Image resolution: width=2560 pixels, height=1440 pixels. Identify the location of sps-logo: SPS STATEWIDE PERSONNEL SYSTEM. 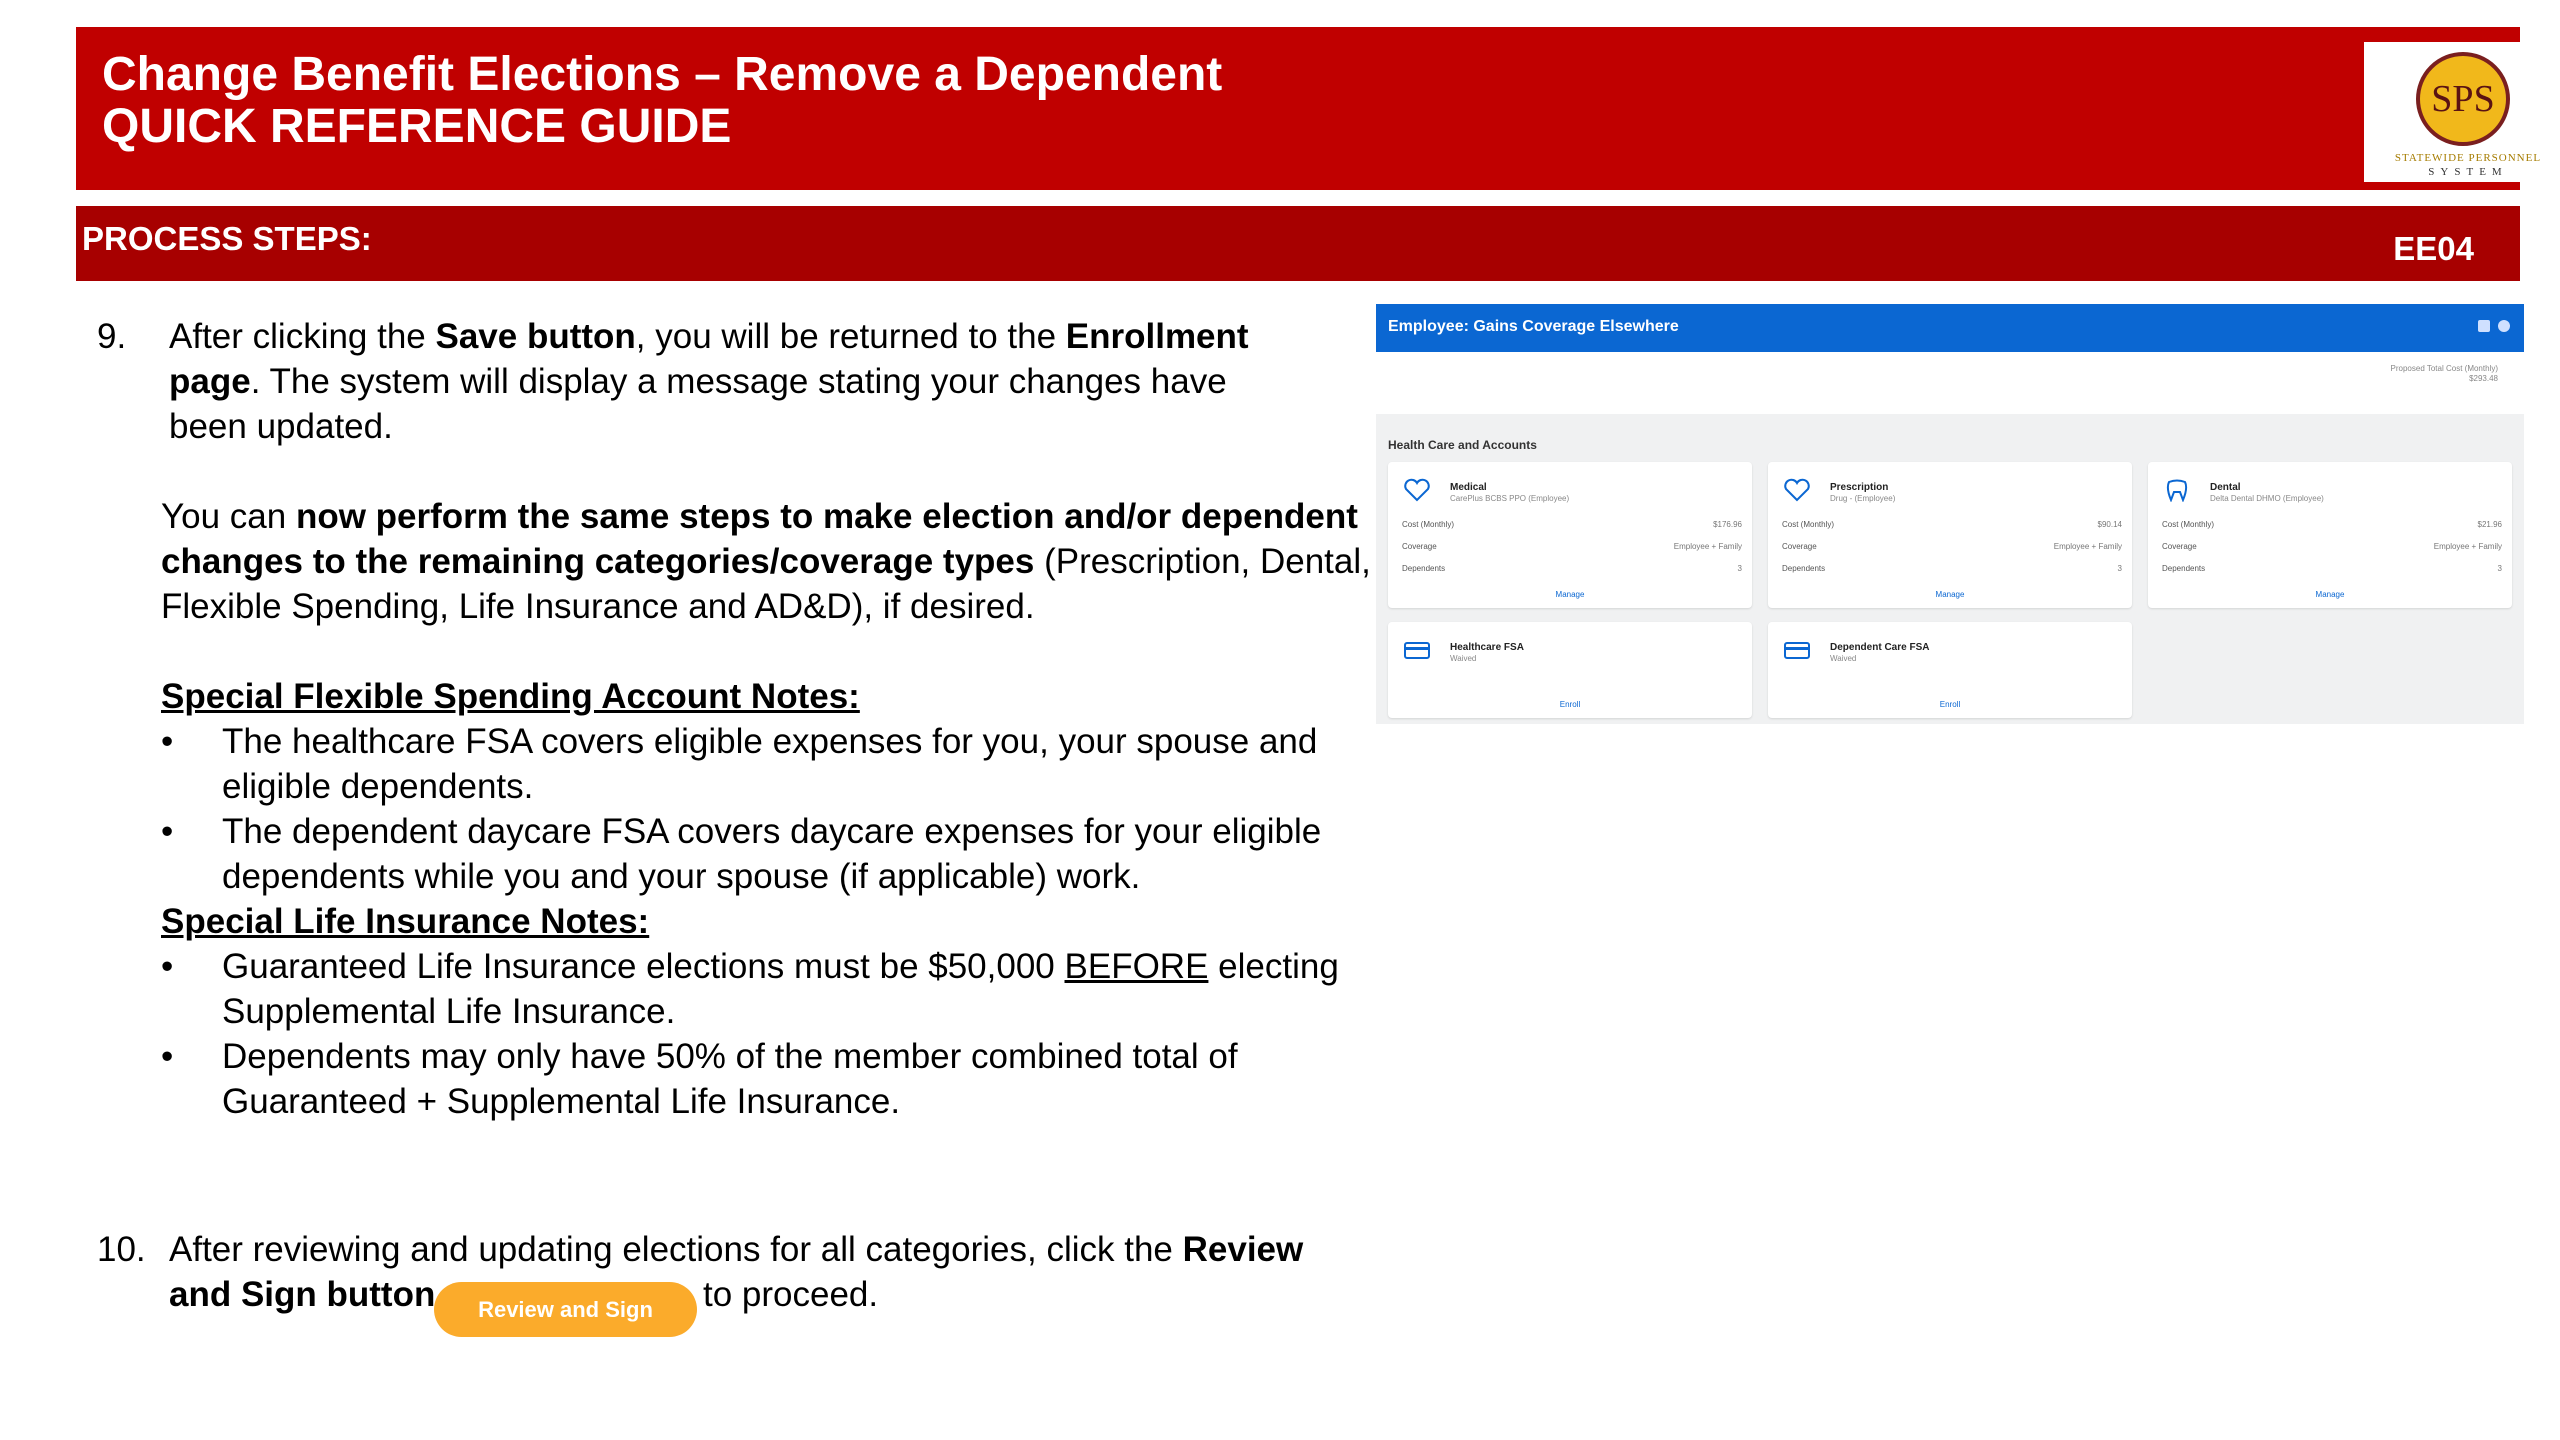
(2462, 112).